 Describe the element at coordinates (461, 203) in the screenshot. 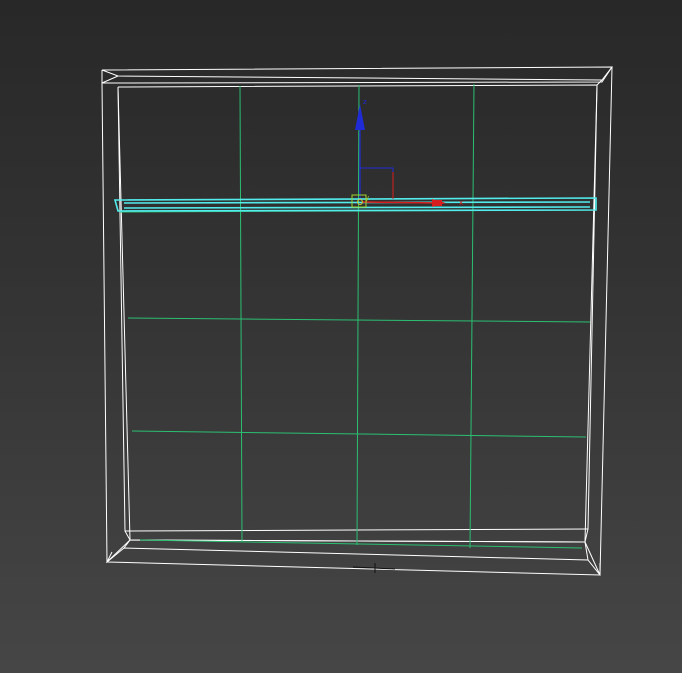

I see `gizmo-x-label: x` at that location.